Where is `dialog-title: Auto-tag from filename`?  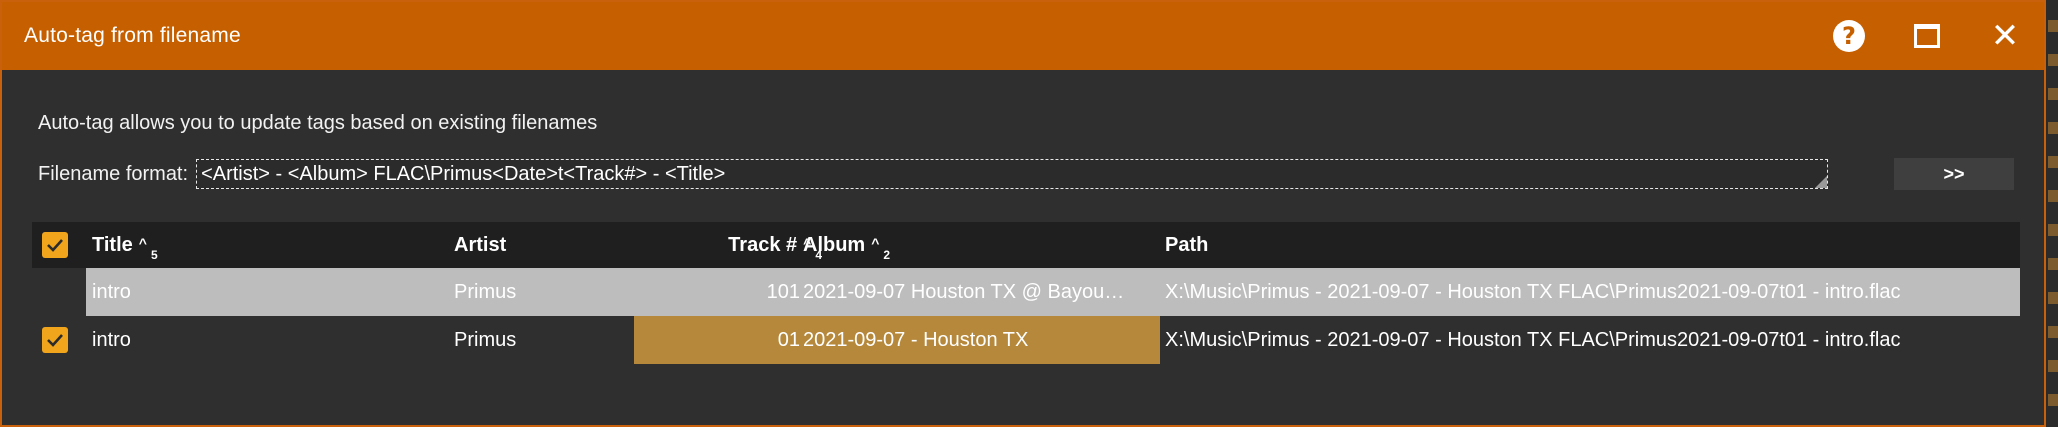 dialog-title: Auto-tag from filename is located at coordinates (132, 35).